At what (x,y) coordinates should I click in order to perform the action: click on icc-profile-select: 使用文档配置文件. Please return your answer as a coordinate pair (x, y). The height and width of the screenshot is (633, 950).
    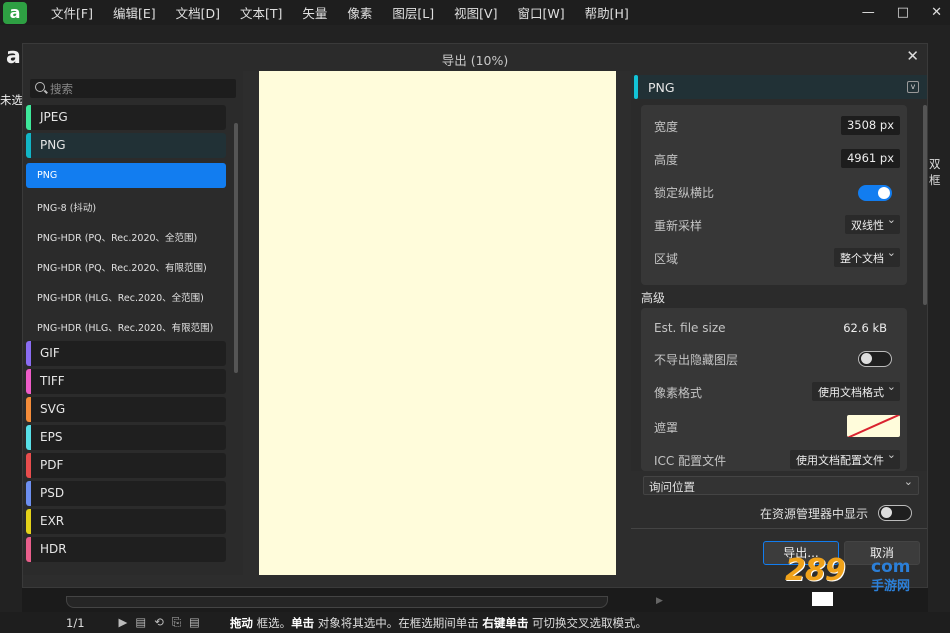
    Looking at the image, I should click on (845, 458).